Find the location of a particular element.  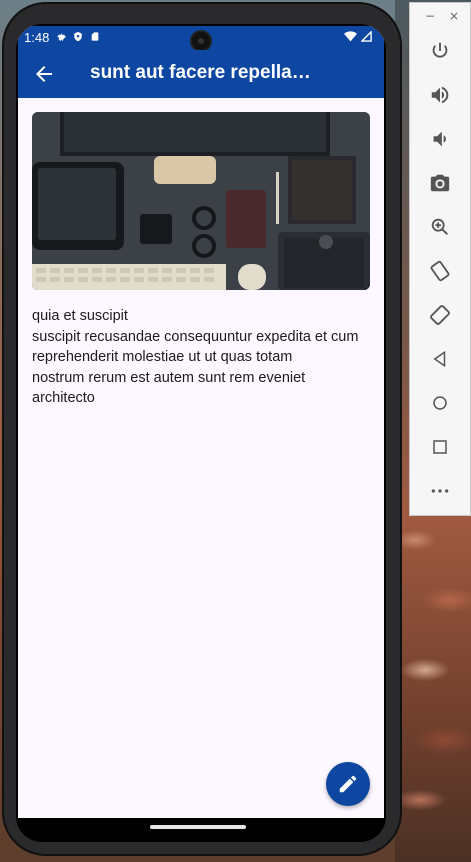

volume-down-icon is located at coordinates (439, 139).